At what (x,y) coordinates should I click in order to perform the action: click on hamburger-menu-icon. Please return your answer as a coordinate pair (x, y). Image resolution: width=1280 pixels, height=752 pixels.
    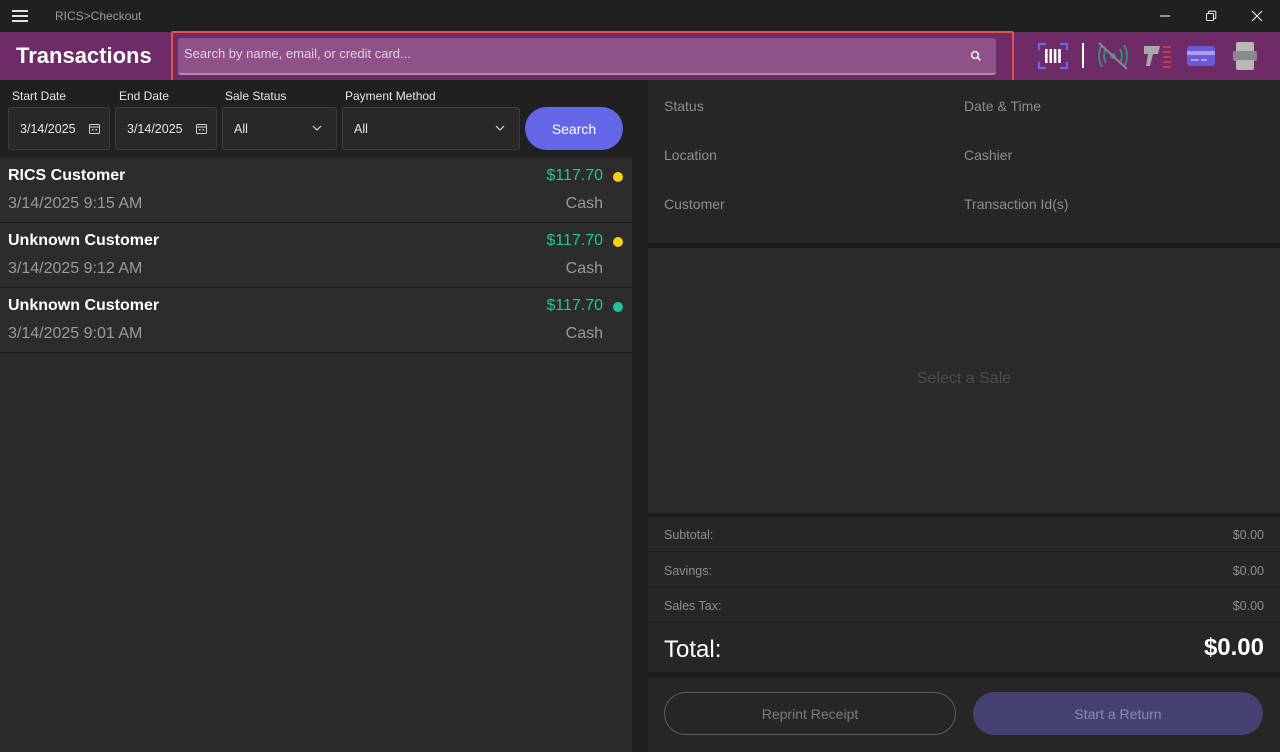
    Looking at the image, I should click on (20, 16).